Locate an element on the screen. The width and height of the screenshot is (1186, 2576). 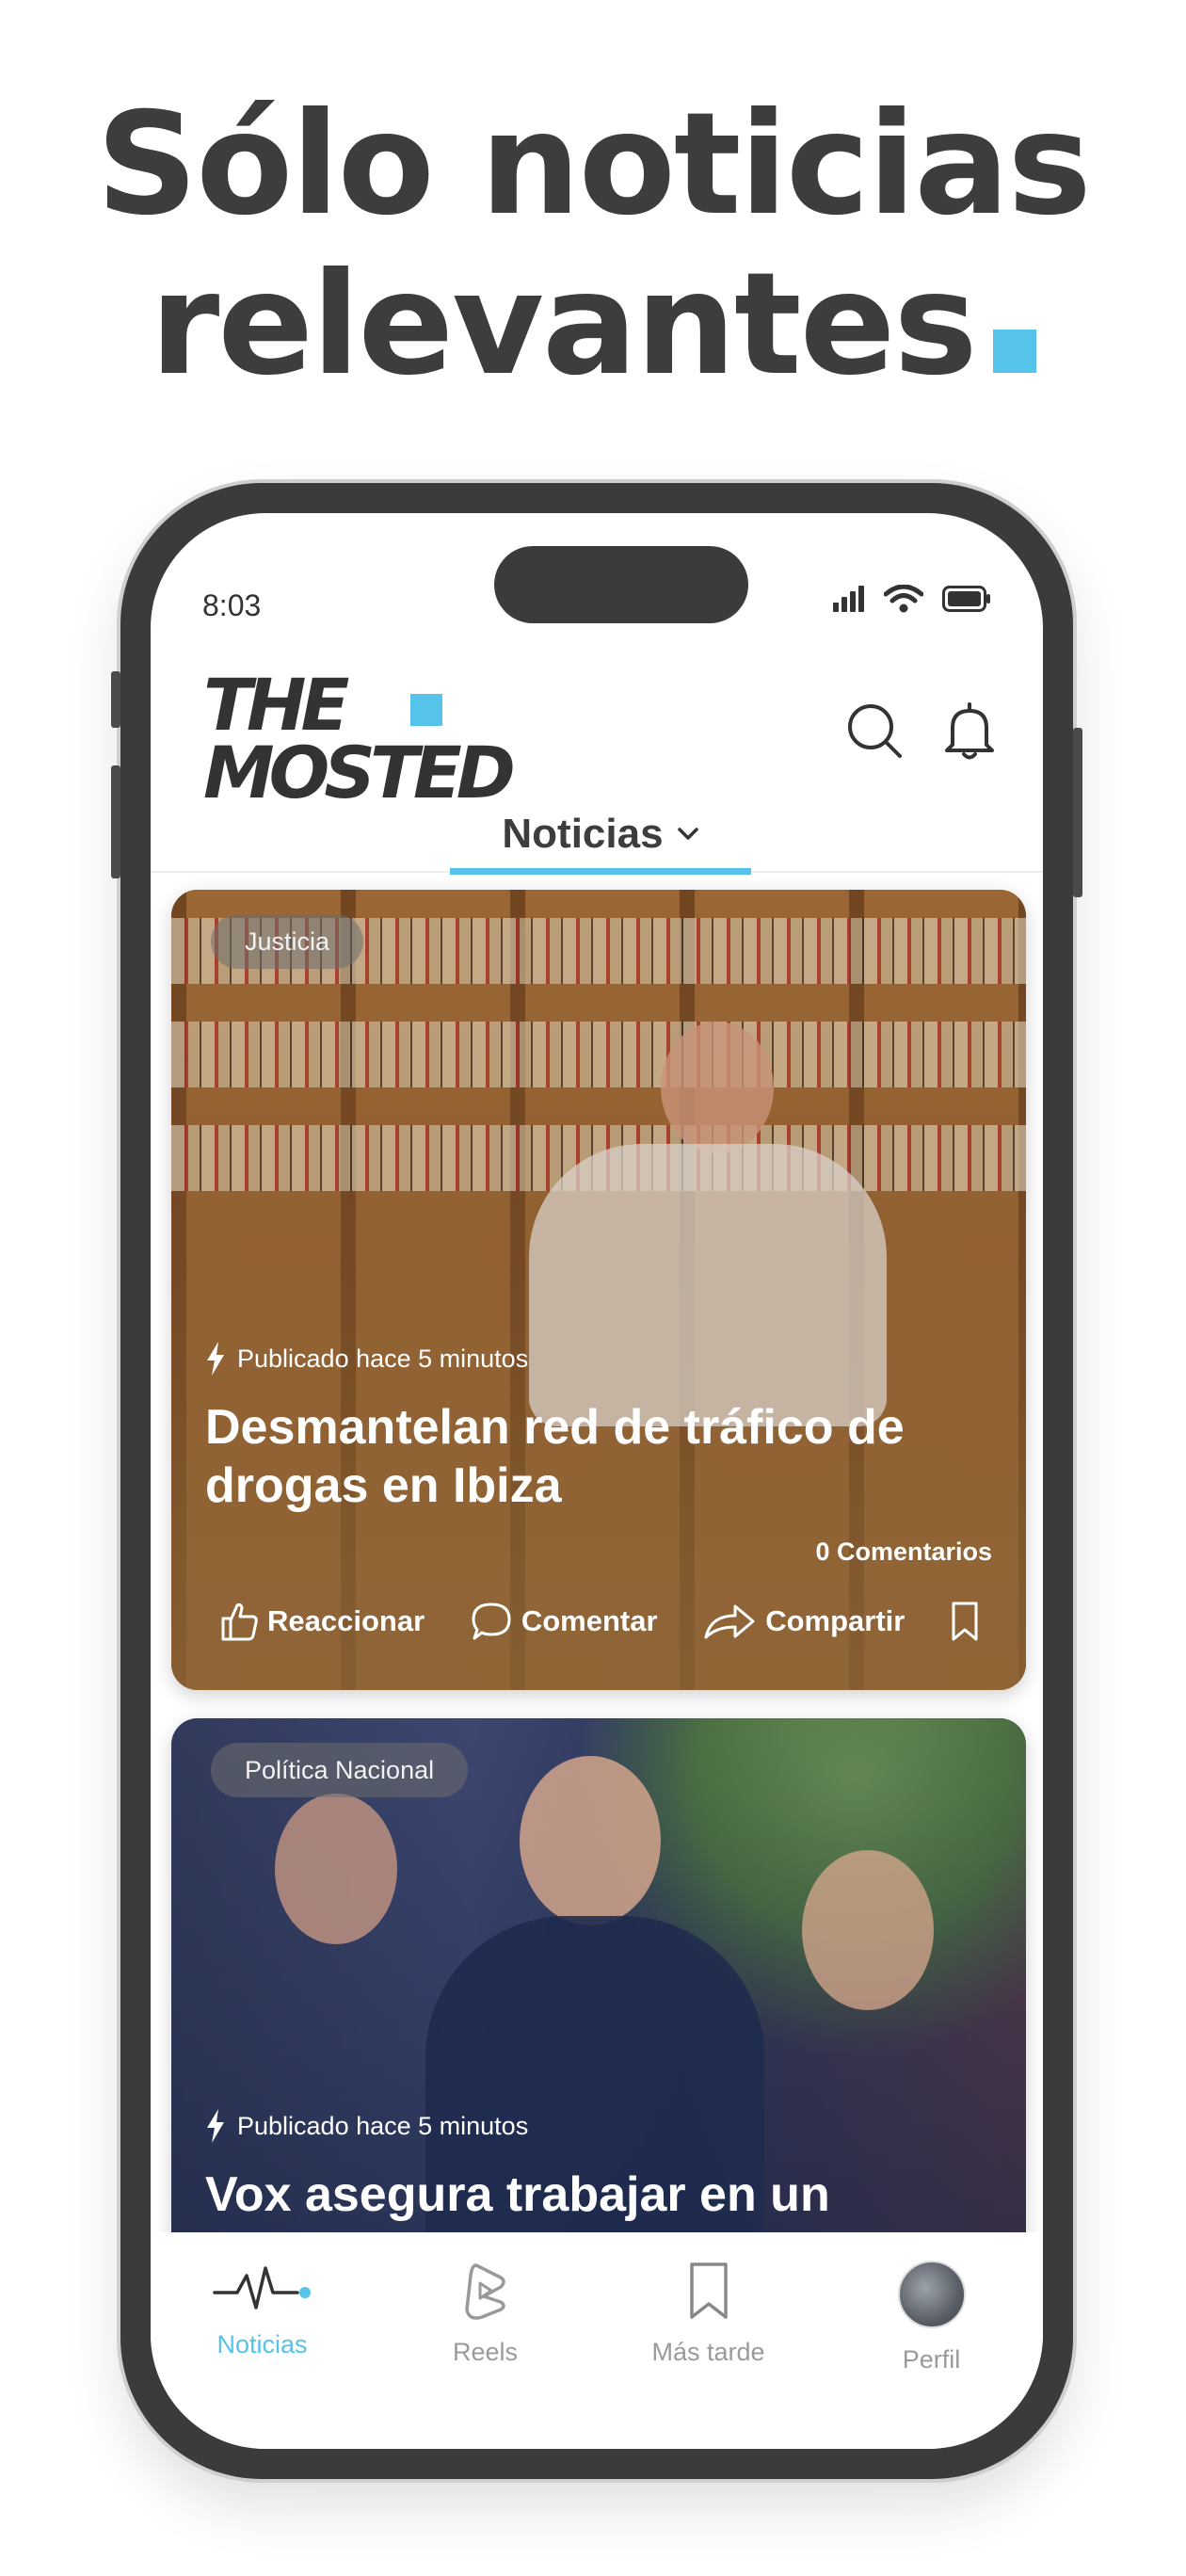
status-icons is located at coordinates (912, 599).